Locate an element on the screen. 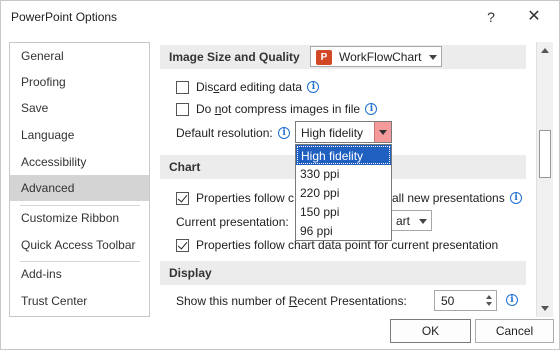 The image size is (560, 350). title-bar: PowerPoint Options ? ✕ is located at coordinates (280, 17).